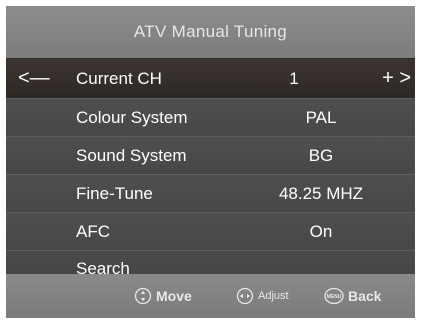 The width and height of the screenshot is (421, 324). What do you see at coordinates (34, 78) in the screenshot?
I see `decrease-channel-arrow-icon: <—` at bounding box center [34, 78].